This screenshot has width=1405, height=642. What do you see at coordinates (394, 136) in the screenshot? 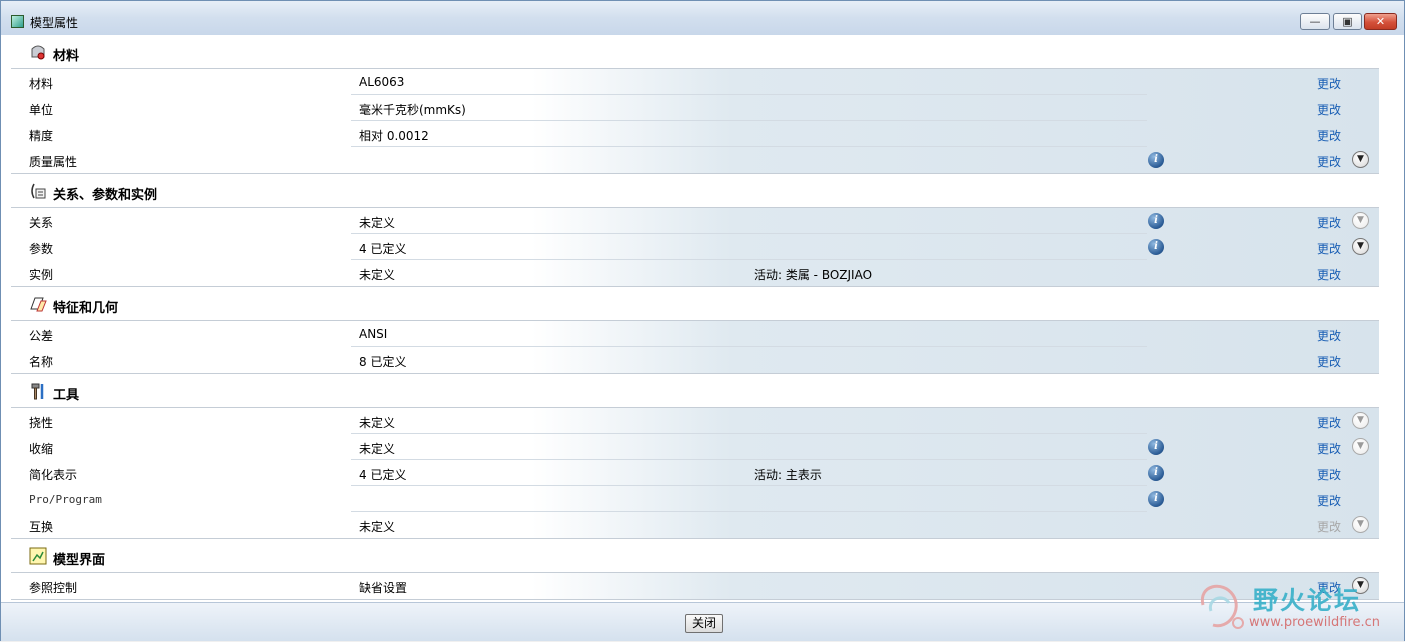
I see `property-value: 相对 0.0012` at bounding box center [394, 136].